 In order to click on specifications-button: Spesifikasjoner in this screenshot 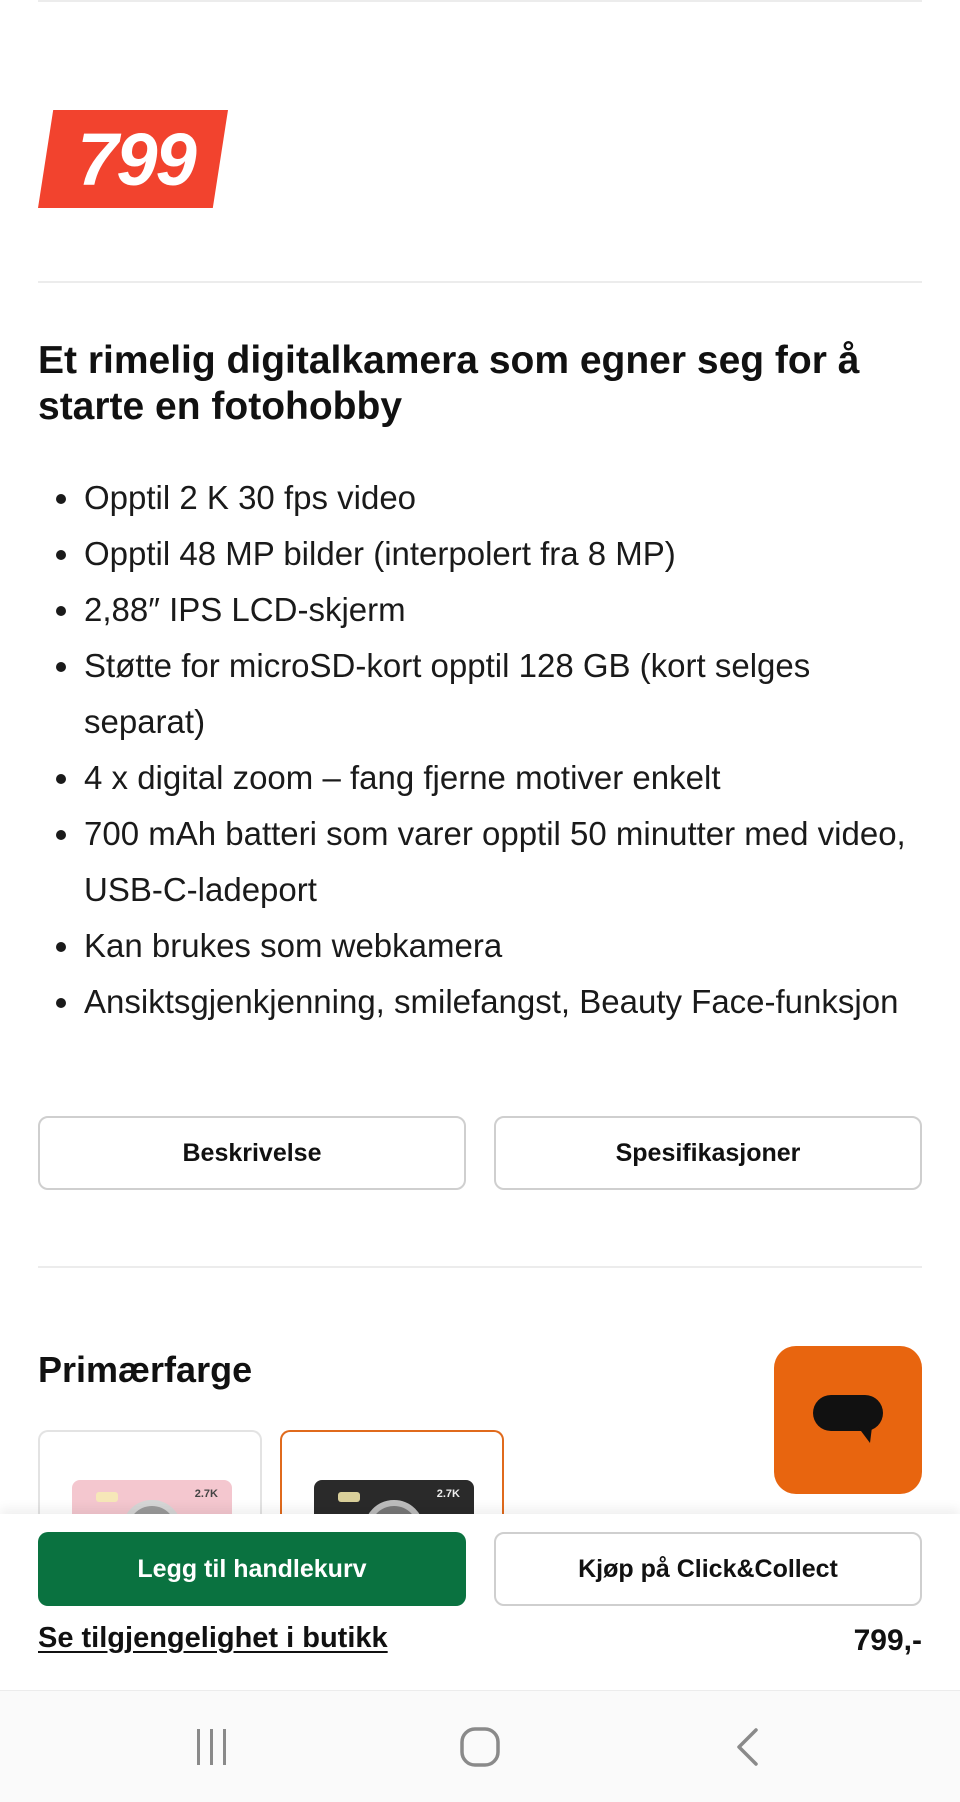, I will do `click(708, 1153)`.